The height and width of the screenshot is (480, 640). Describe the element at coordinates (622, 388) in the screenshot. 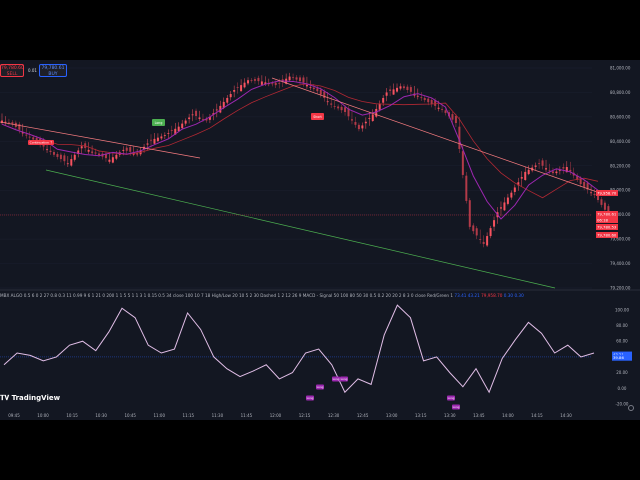

I see `oscillator-axis-label: 0.00` at that location.